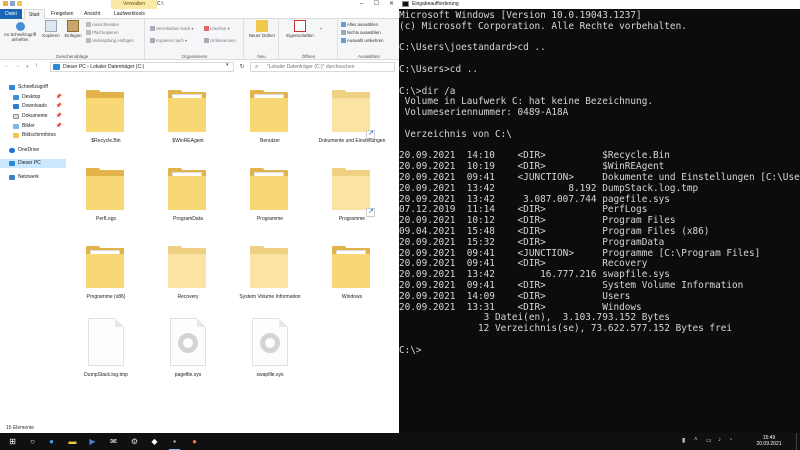 This screenshot has width=800, height=450. I want to click on documents-icon, so click(16, 116).